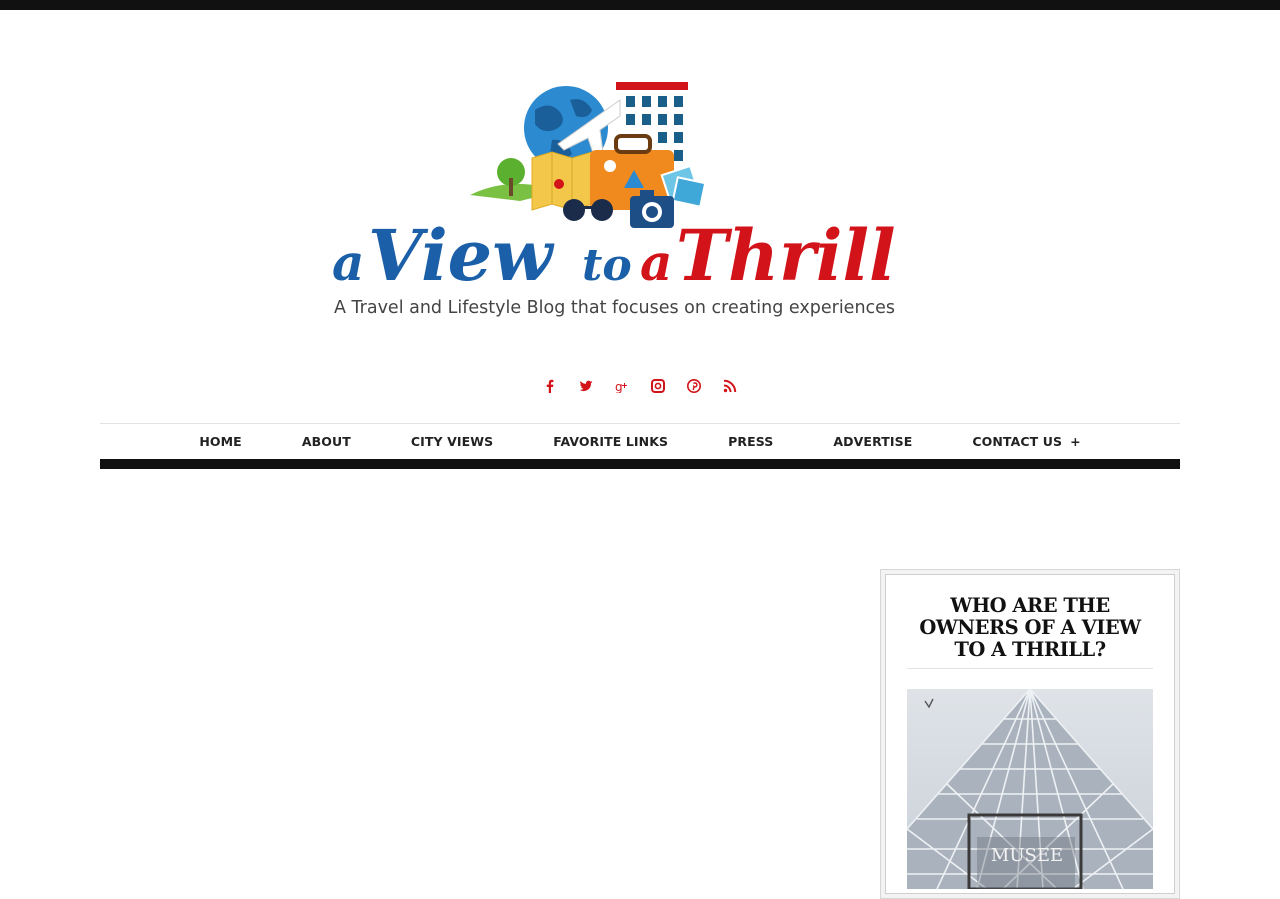 Image resolution: width=1280 pixels, height=899 pixels. What do you see at coordinates (640, 464) in the screenshot?
I see `nav-divider-bar` at bounding box center [640, 464].